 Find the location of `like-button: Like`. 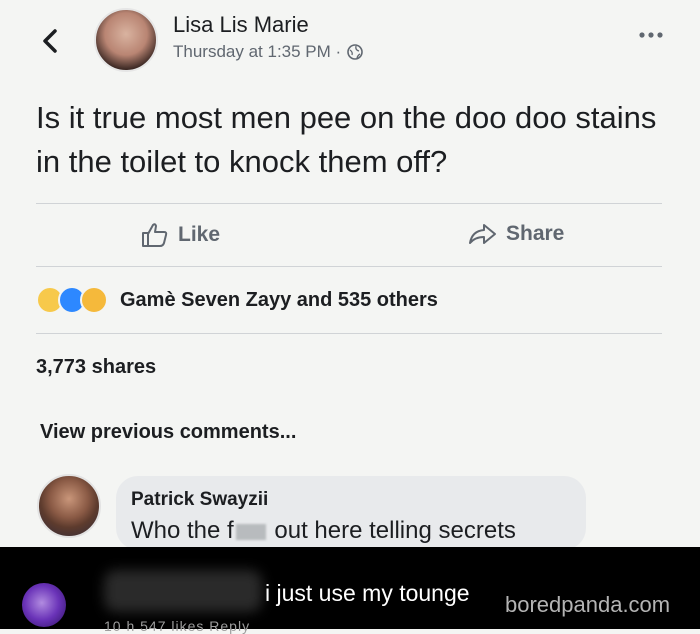

like-button: Like is located at coordinates (180, 235).